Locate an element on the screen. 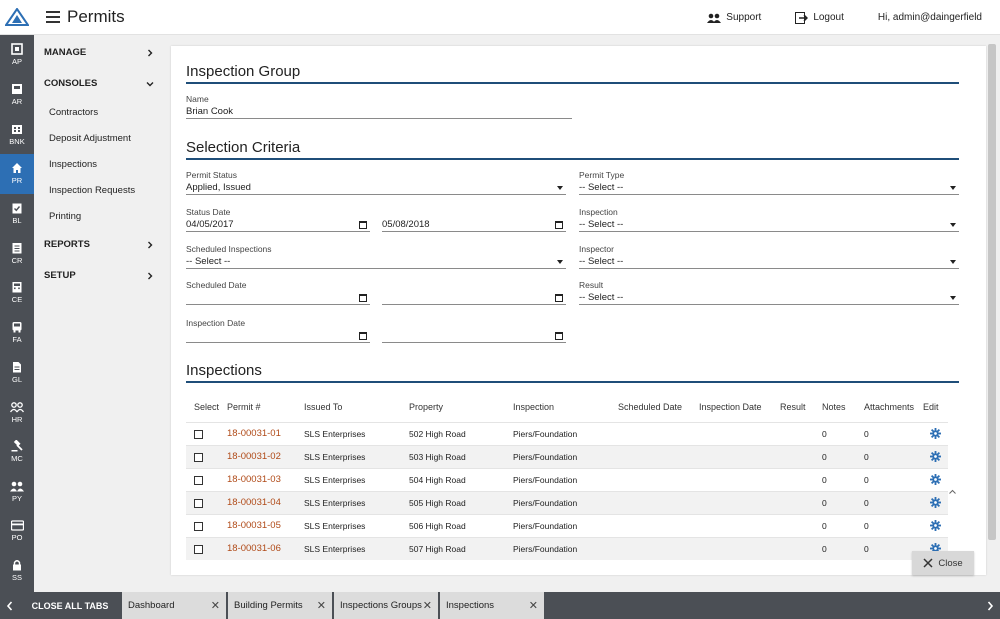  rail-label: SS is located at coordinates (16, 578).